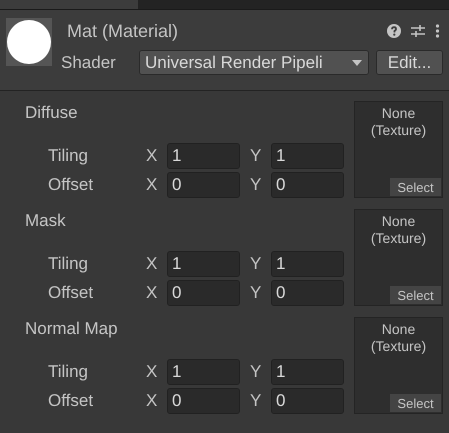 Image resolution: width=449 pixels, height=433 pixels. Describe the element at coordinates (52, 113) in the screenshot. I see `property-label: Diffuse` at that location.